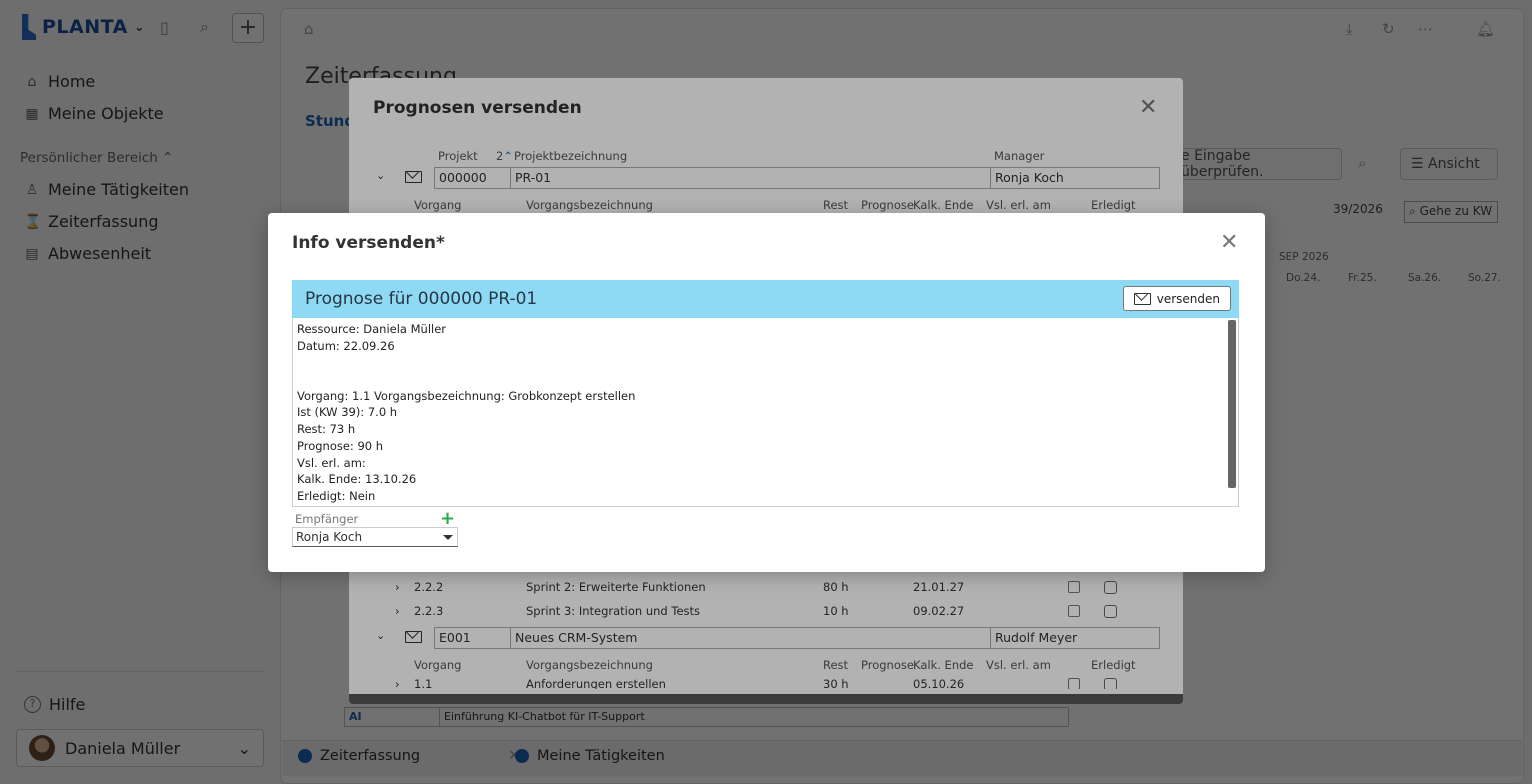  Describe the element at coordinates (326, 429) in the screenshot. I see `message-line: Rest: 73 h` at that location.